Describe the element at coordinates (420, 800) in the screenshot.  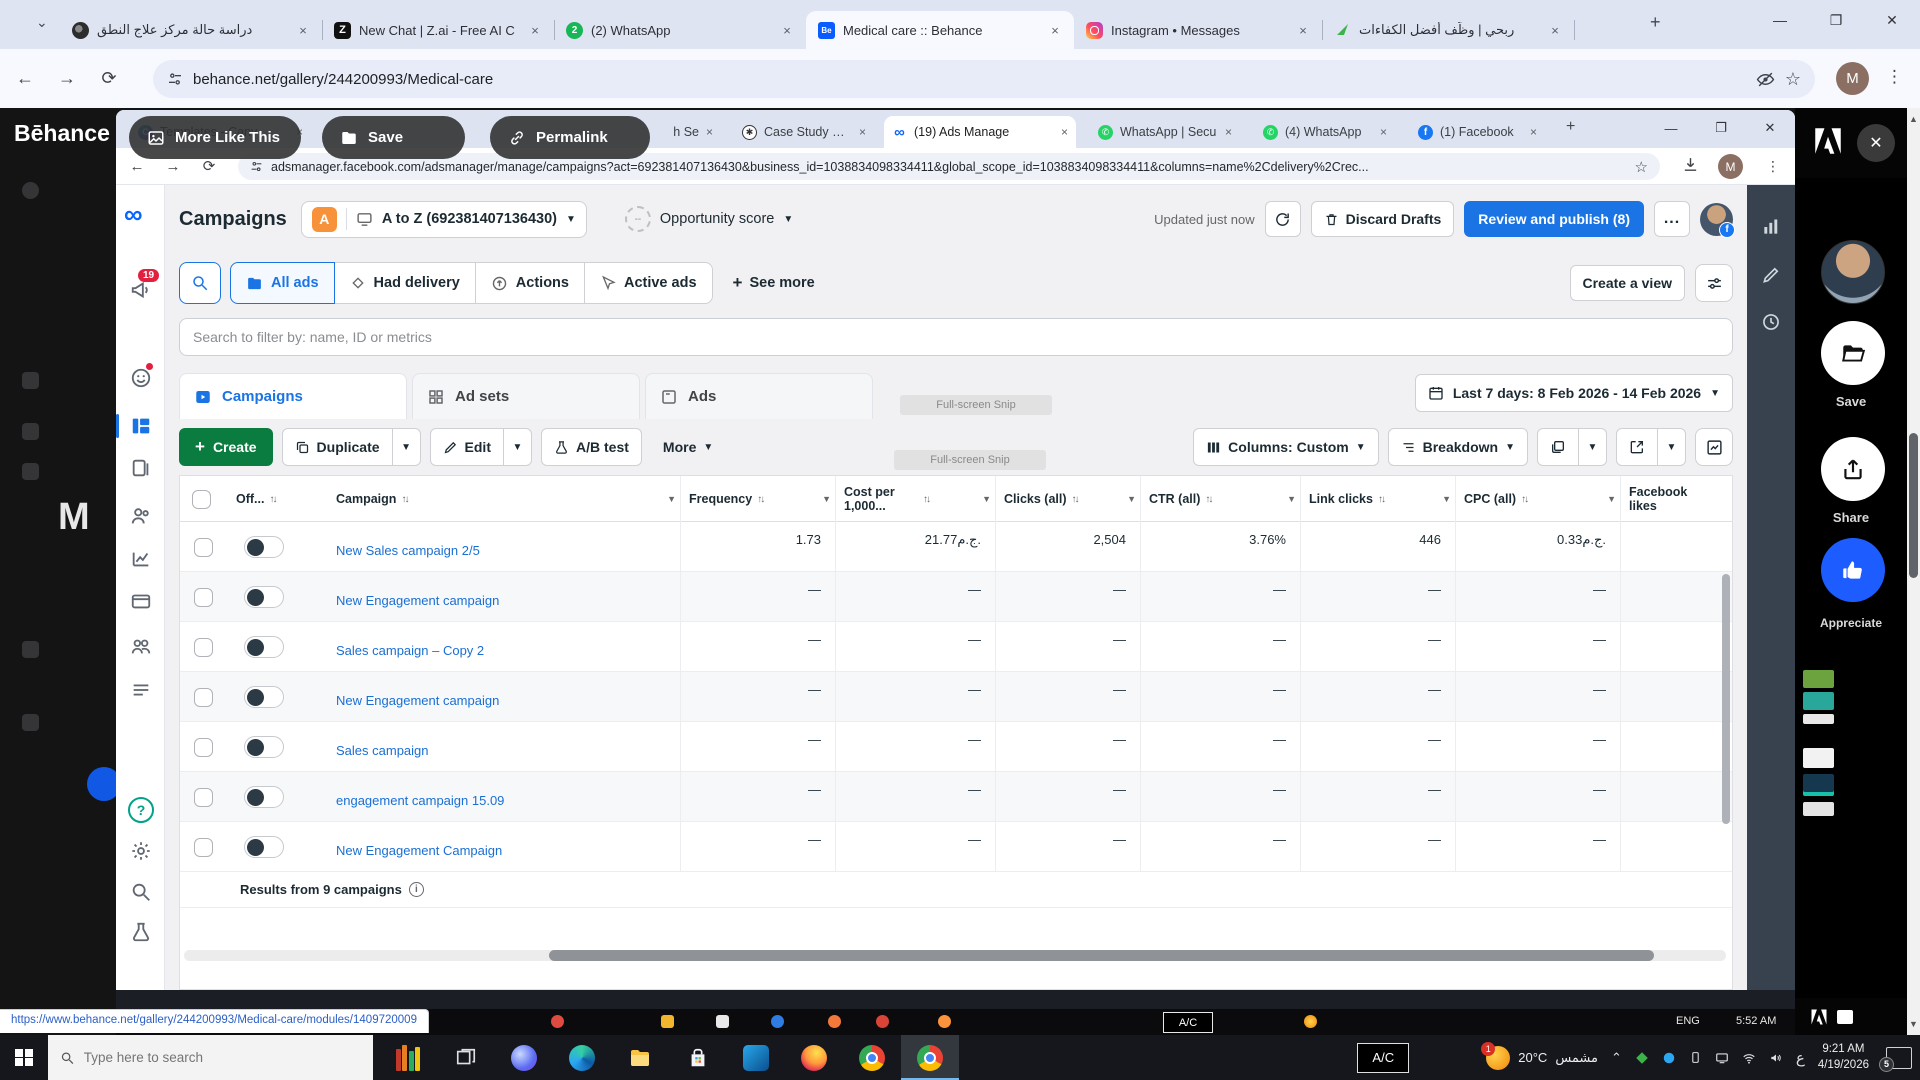
I see `campaign-link: engagement campaign 15.09` at that location.